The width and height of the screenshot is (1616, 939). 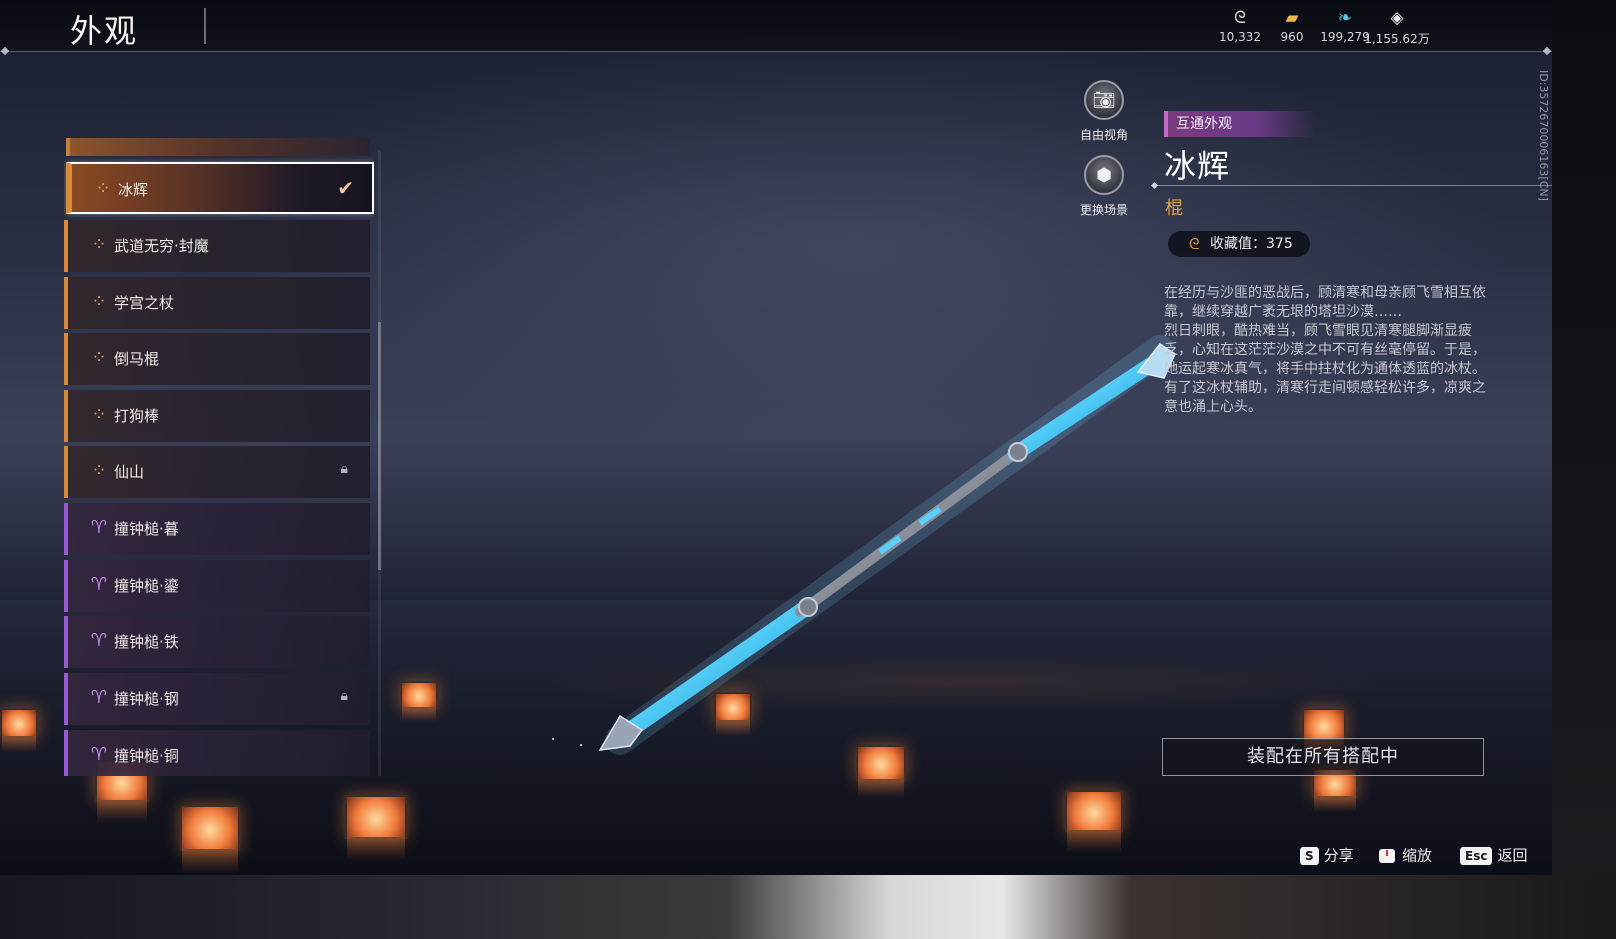 What do you see at coordinates (217, 416) in the screenshot?
I see `list-item: ⁘ 打狗棒` at bounding box center [217, 416].